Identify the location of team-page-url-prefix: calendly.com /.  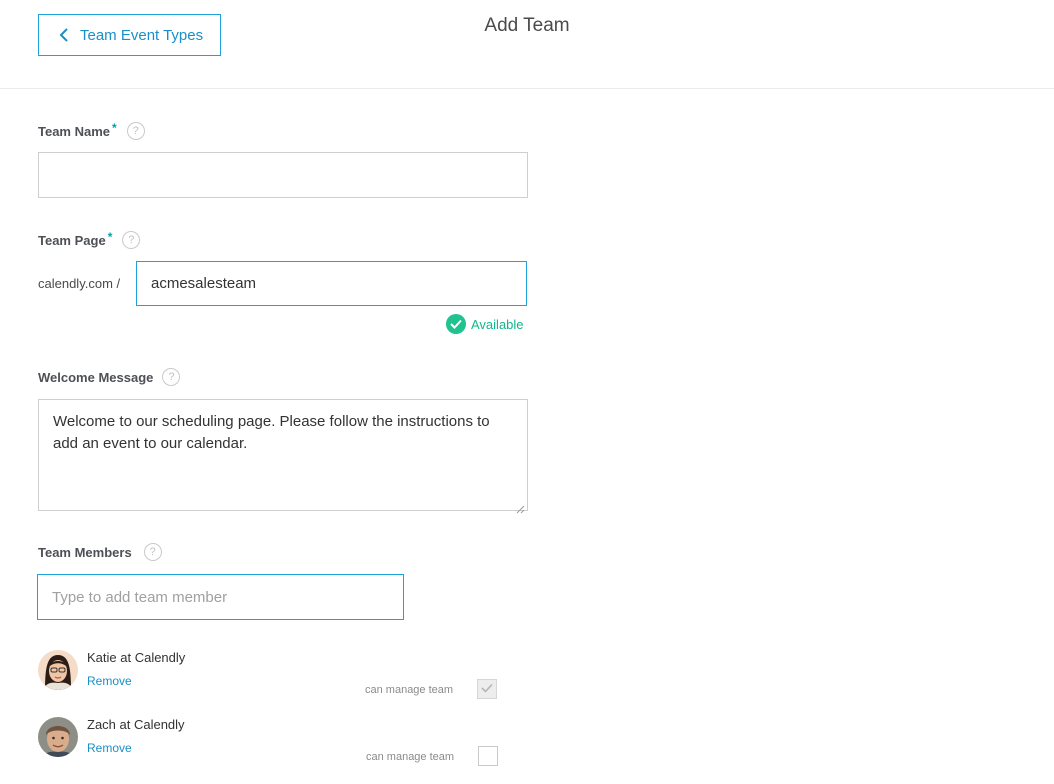
(79, 283).